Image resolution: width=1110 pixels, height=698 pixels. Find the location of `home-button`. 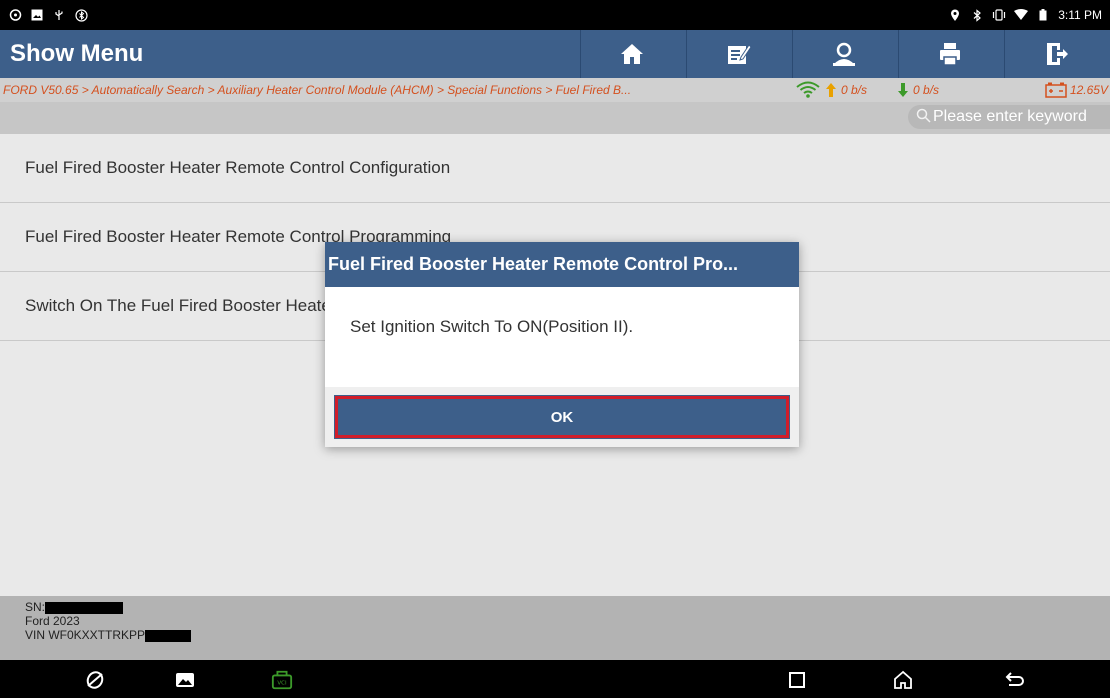

home-button is located at coordinates (631, 54).